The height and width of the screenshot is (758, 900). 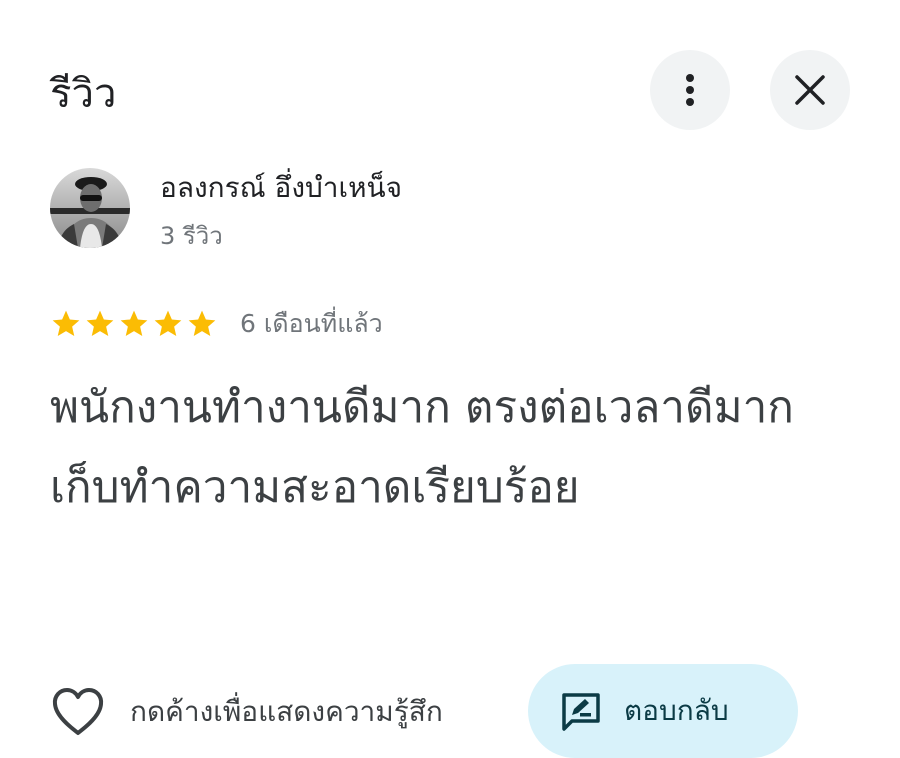 What do you see at coordinates (581, 712) in the screenshot?
I see `rate-review-icon` at bounding box center [581, 712].